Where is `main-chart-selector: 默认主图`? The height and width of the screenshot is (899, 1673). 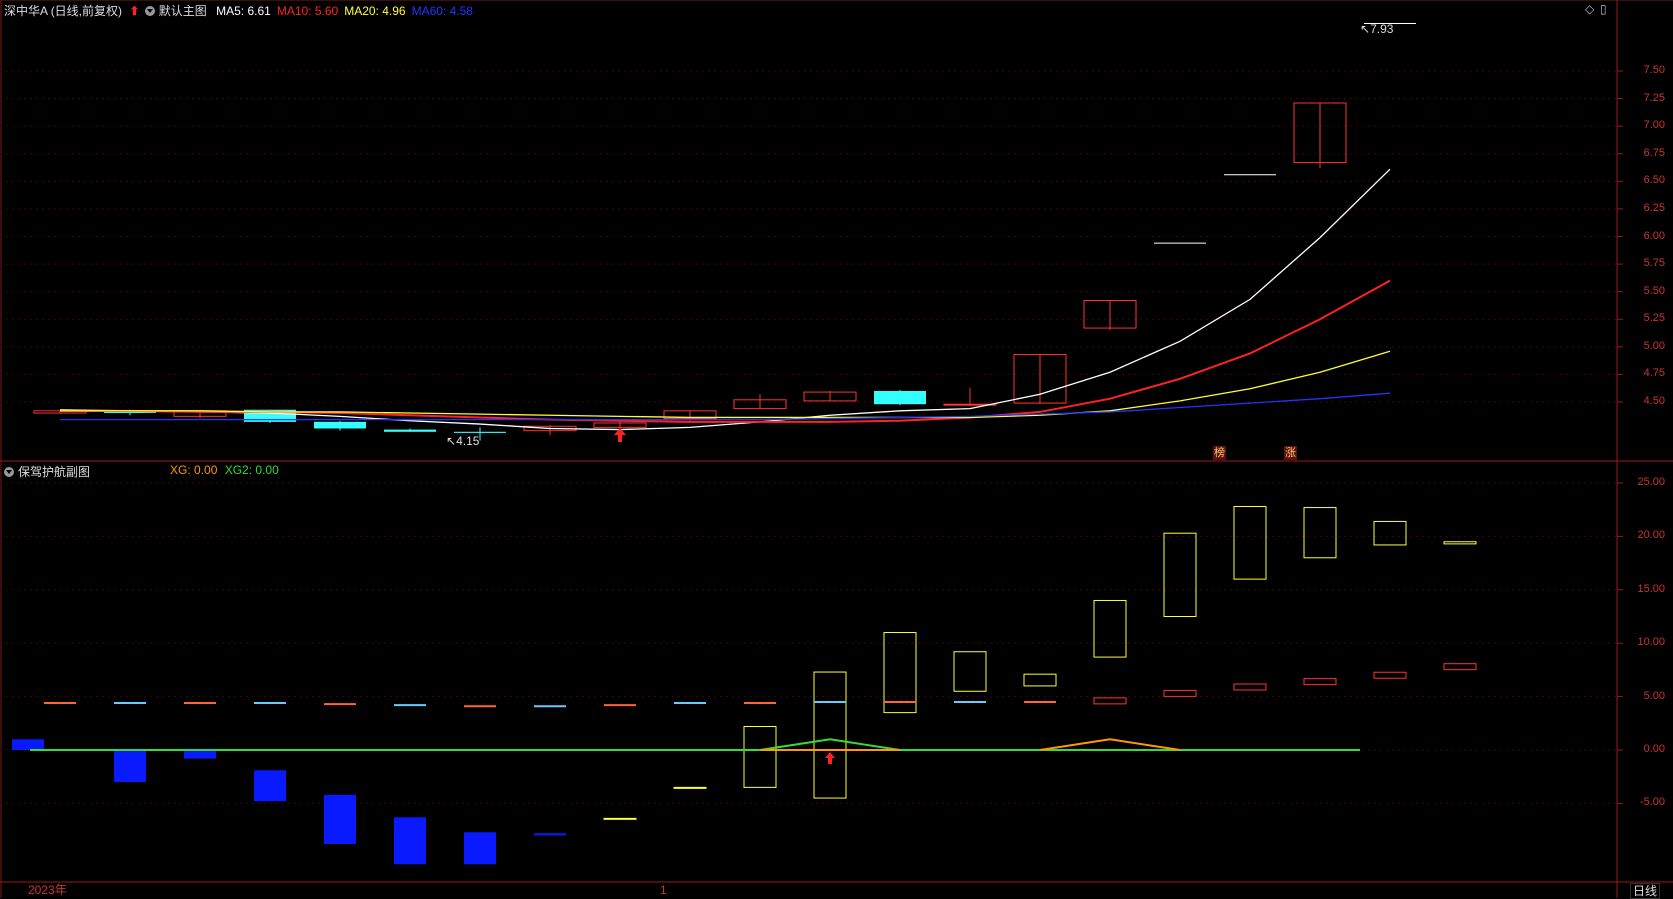
main-chart-selector: 默认主图 is located at coordinates (177, 11).